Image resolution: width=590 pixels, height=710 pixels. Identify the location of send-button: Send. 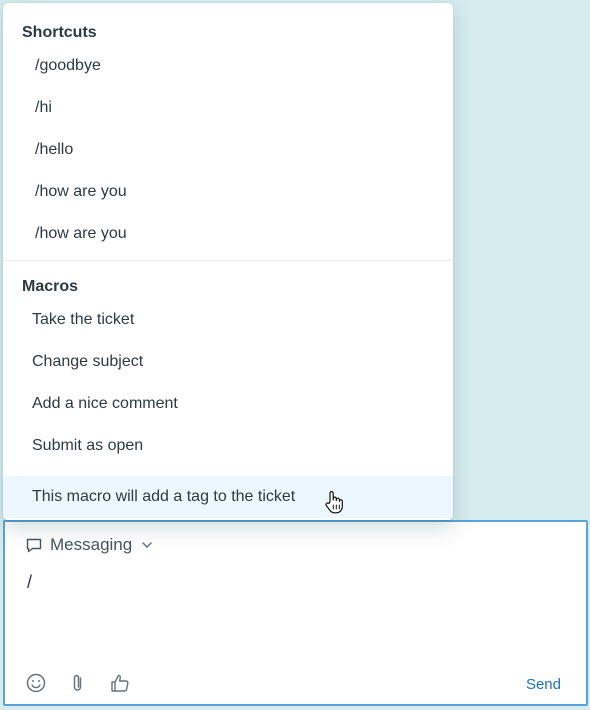
(543, 684).